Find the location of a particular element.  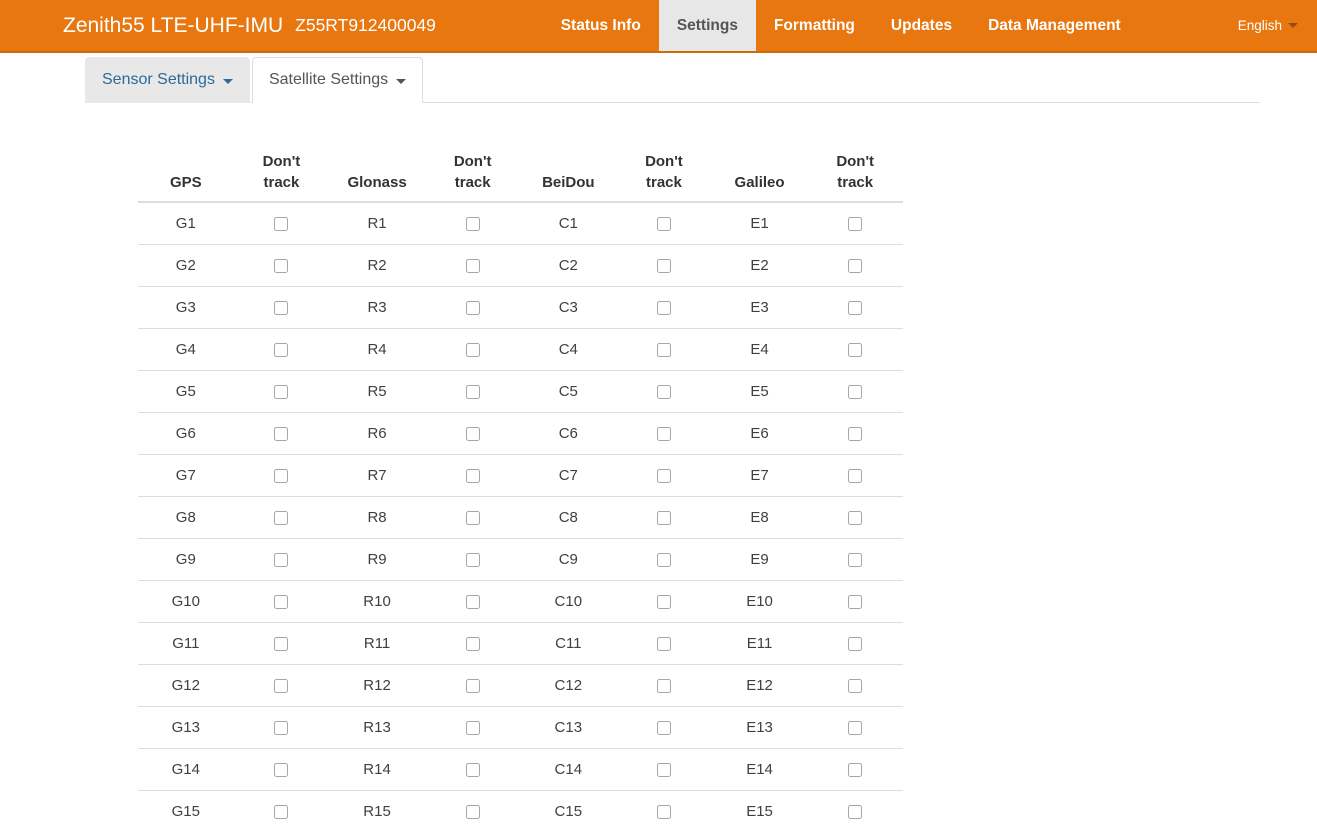

dont-track-checkbox-e6 is located at coordinates (855, 434).